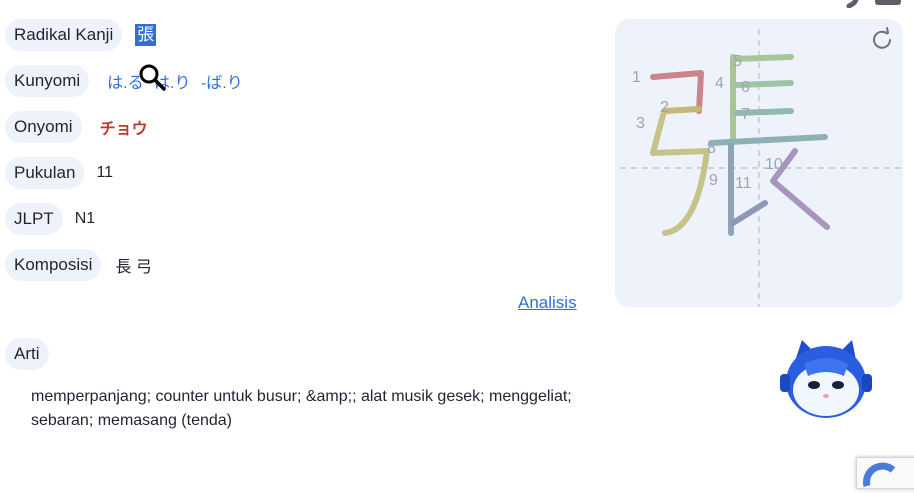  What do you see at coordinates (45, 173) in the screenshot?
I see `strokes-label: Pukulan` at bounding box center [45, 173].